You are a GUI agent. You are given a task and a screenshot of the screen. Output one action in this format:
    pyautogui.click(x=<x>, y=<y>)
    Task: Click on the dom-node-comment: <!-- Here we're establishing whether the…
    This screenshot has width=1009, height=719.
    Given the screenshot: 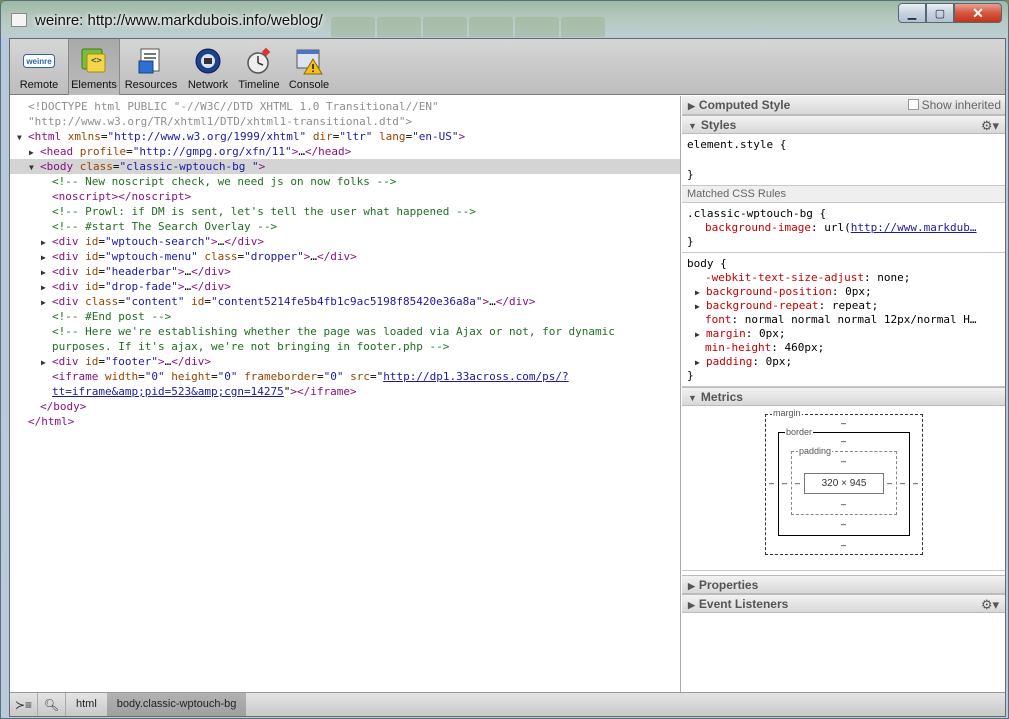 What is the action you would take?
    pyautogui.click(x=345, y=331)
    